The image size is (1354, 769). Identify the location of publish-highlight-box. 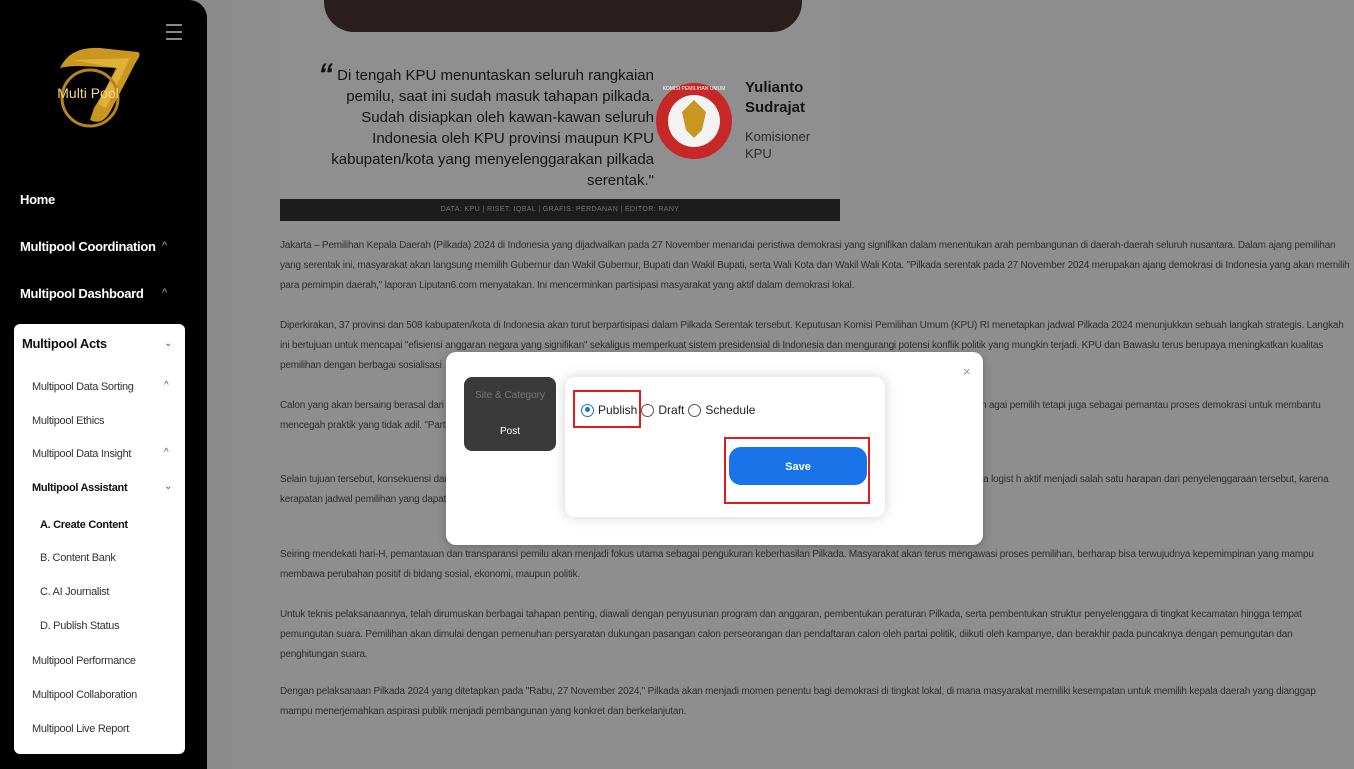
(607, 409).